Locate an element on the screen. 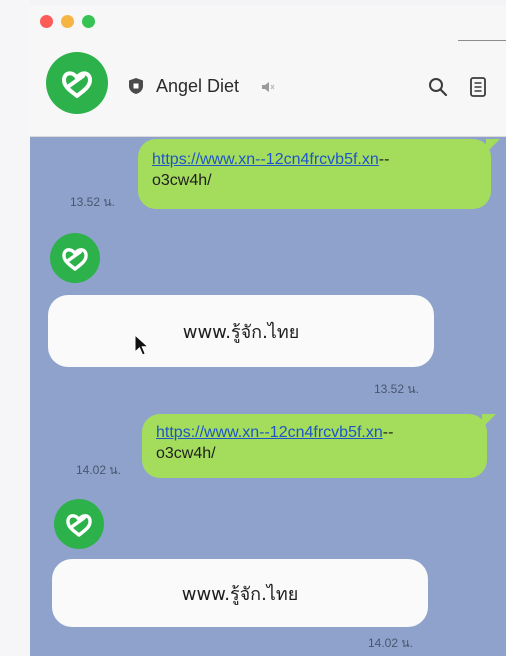 Image resolution: width=506 pixels, height=656 pixels. mute-speaker-icon is located at coordinates (268, 87).